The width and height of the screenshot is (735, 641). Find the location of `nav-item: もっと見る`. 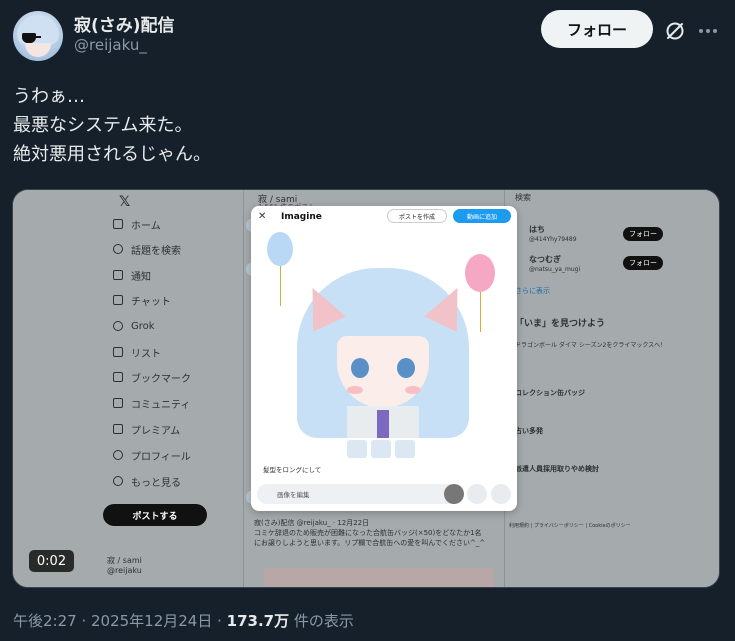

nav-item: もっと見る is located at coordinates (147, 481).